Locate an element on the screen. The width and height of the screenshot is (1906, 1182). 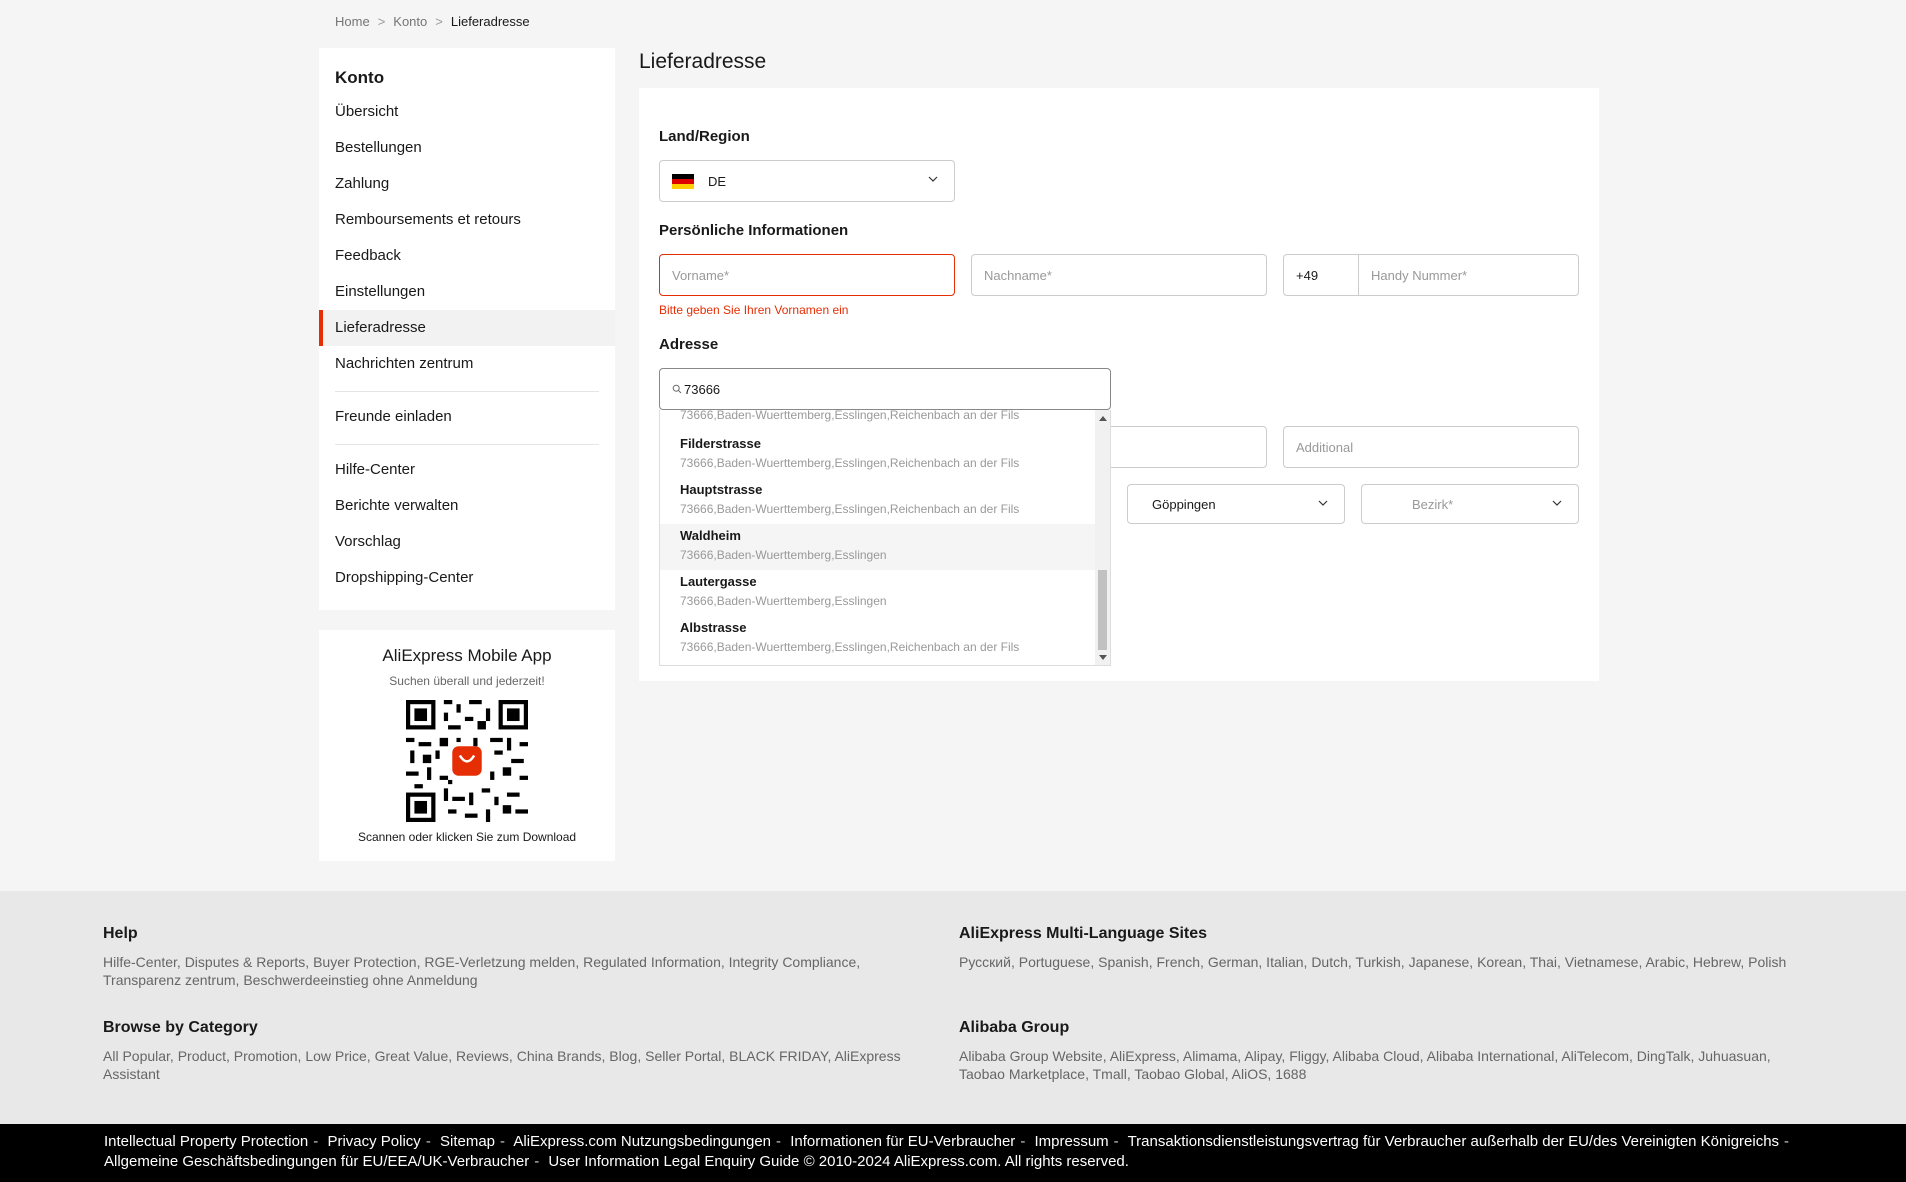
address-label: Adresse is located at coordinates (689, 344).